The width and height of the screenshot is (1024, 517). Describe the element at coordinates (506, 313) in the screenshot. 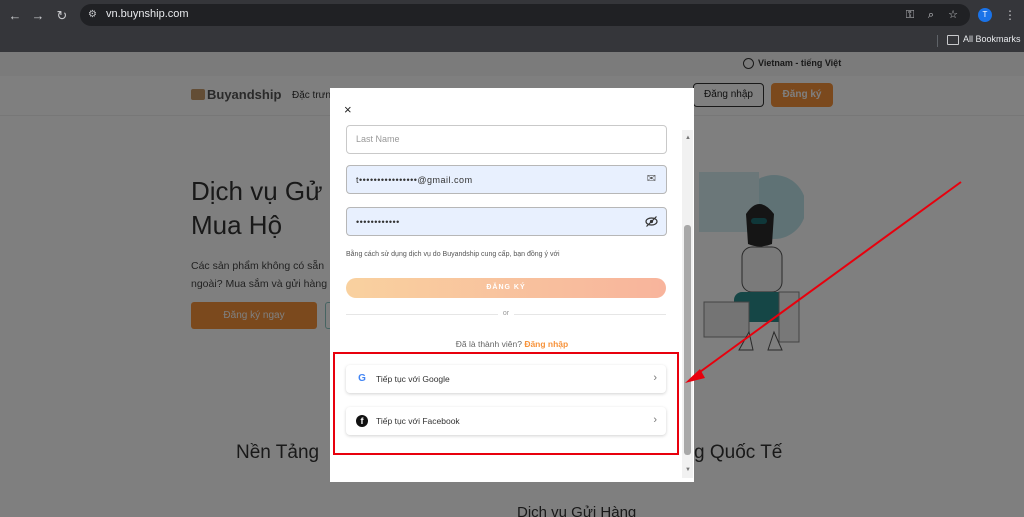

I see `or-label: or` at that location.